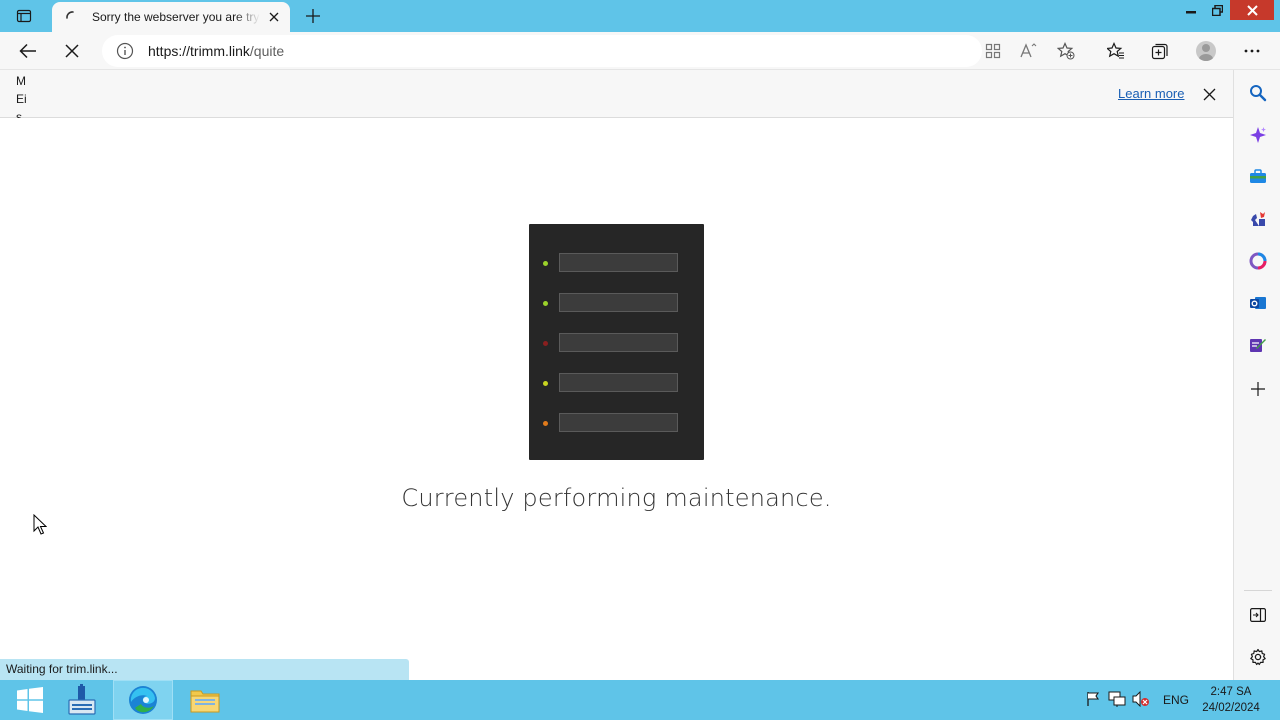 This screenshot has width=1280, height=720. I want to click on minimize-button, so click(1191, 10).